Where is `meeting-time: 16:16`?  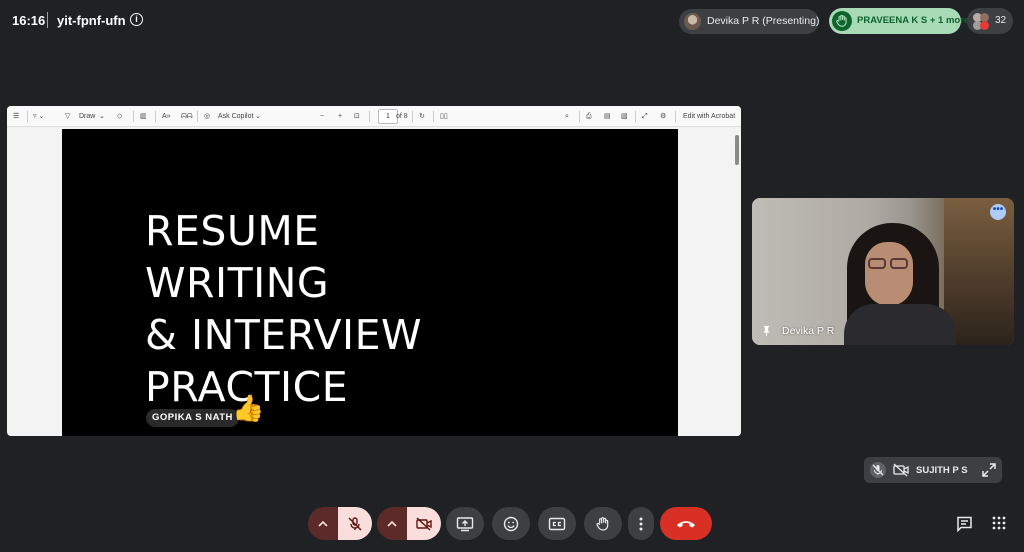
meeting-time: 16:16 is located at coordinates (29, 20).